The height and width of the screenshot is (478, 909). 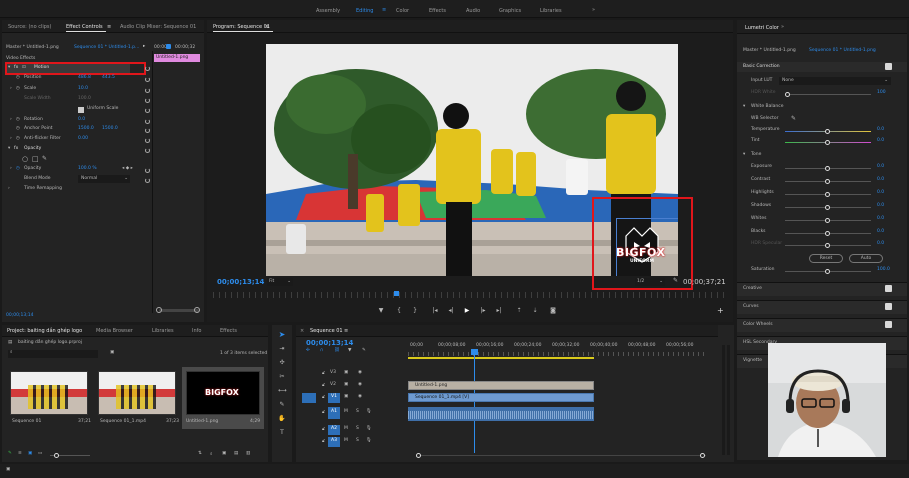 I want to click on whites-slider, so click(x=828, y=220).